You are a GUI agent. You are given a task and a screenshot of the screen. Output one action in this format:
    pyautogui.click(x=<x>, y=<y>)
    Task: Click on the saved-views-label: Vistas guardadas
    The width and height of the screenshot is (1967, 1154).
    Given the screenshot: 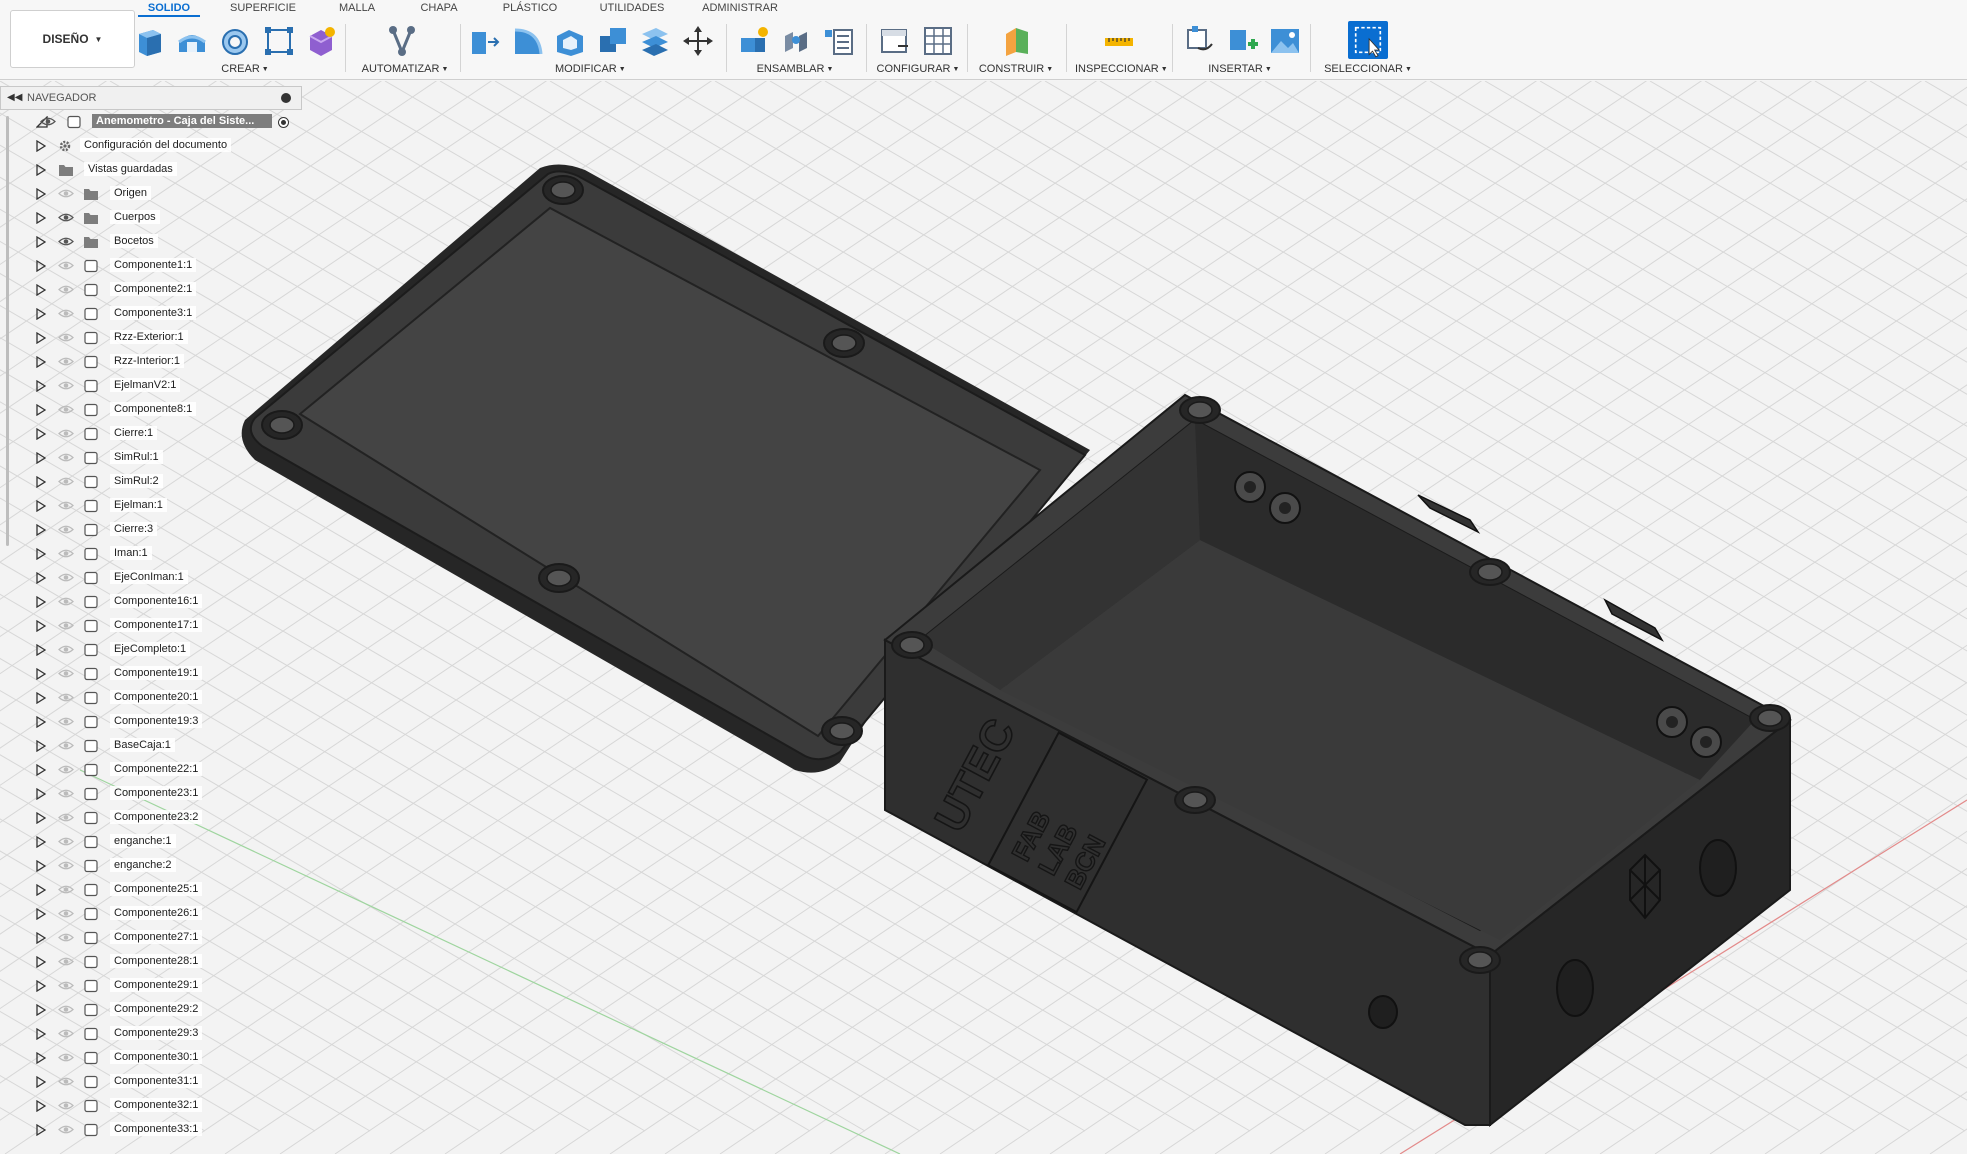 What is the action you would take?
    pyautogui.click(x=130, y=169)
    